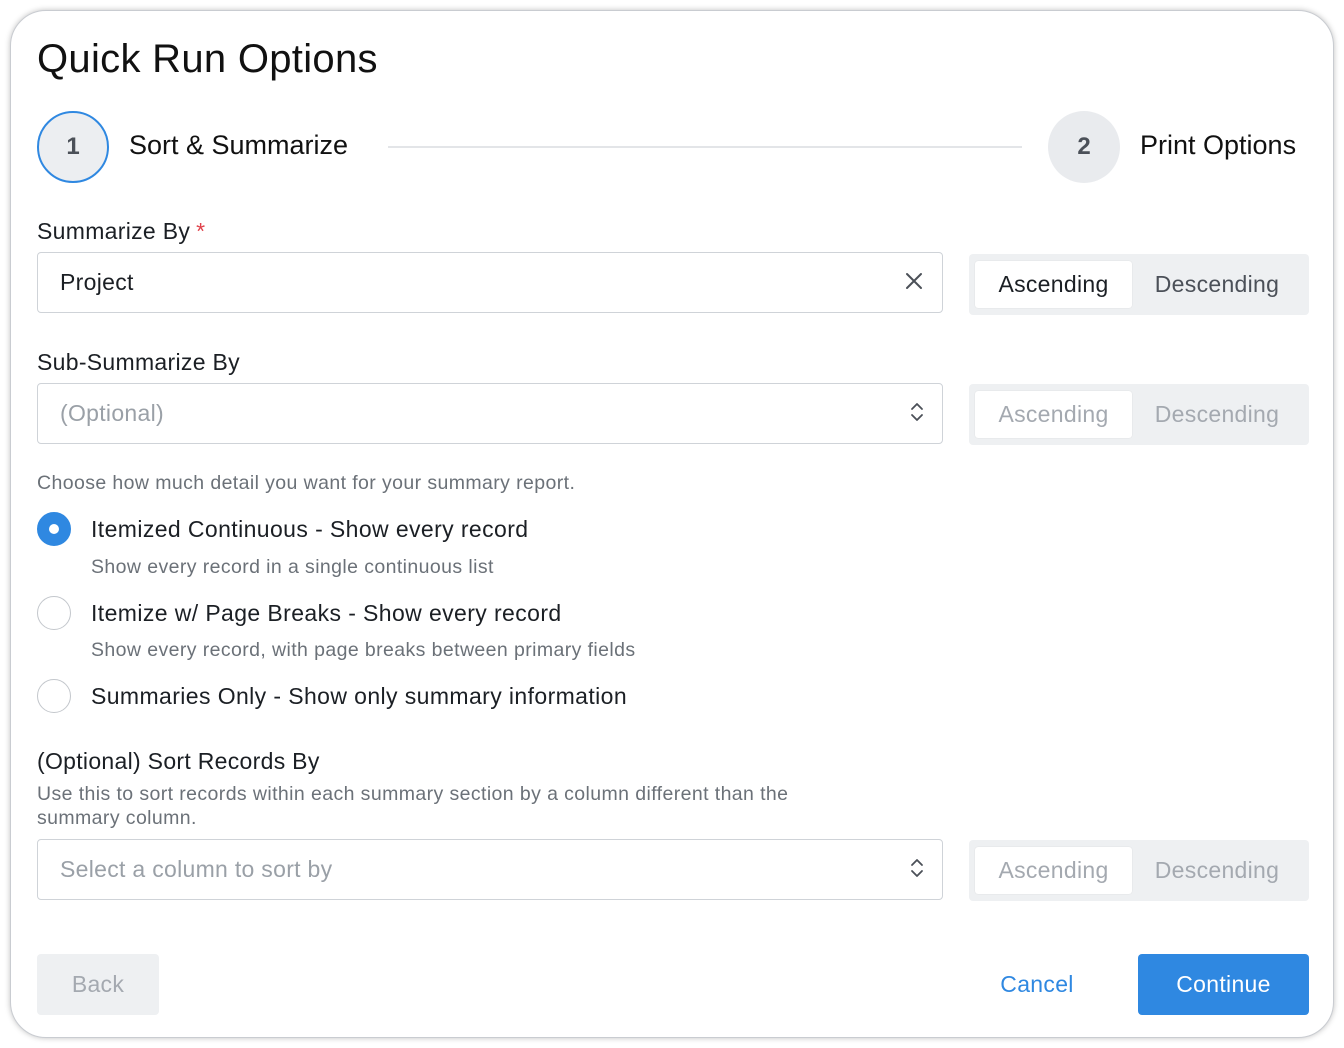  I want to click on sort-records-descending-button: Descending, so click(1217, 870).